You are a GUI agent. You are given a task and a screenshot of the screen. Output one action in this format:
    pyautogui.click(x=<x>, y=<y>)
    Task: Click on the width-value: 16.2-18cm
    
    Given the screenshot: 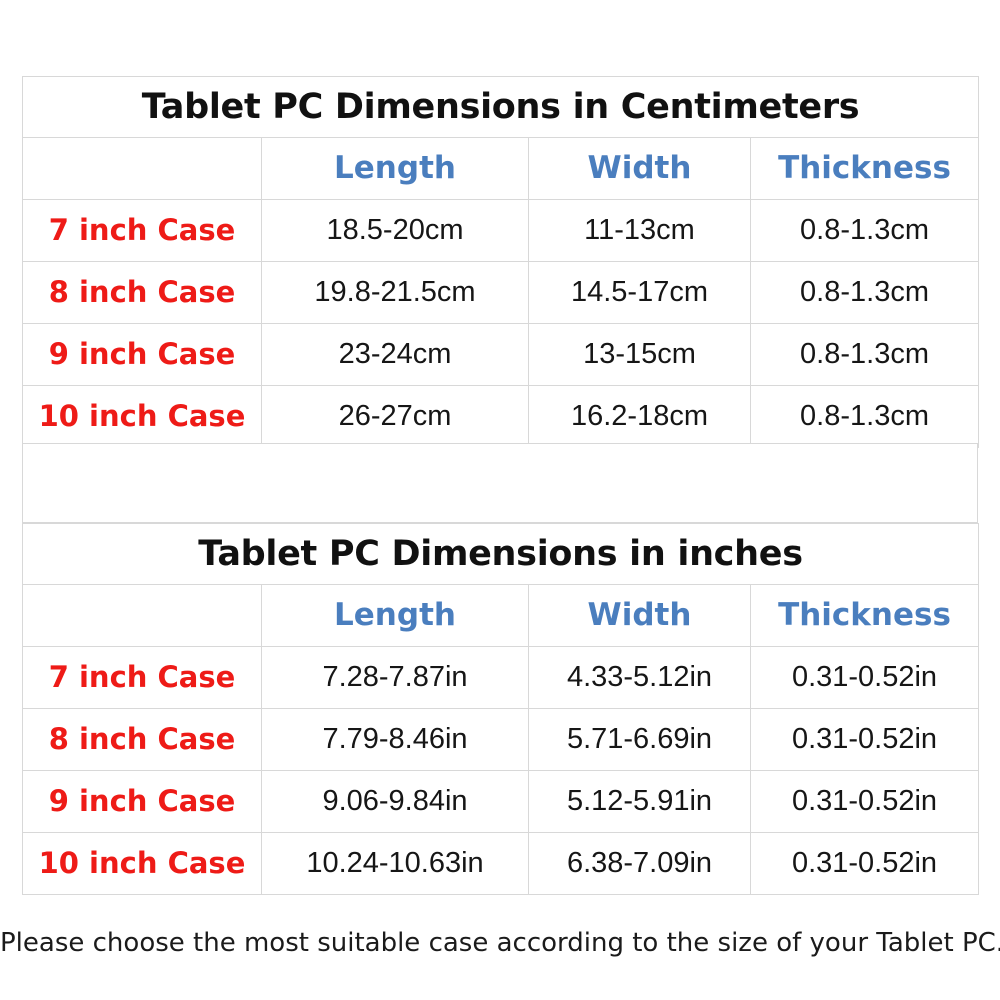 What is the action you would take?
    pyautogui.click(x=639, y=416)
    